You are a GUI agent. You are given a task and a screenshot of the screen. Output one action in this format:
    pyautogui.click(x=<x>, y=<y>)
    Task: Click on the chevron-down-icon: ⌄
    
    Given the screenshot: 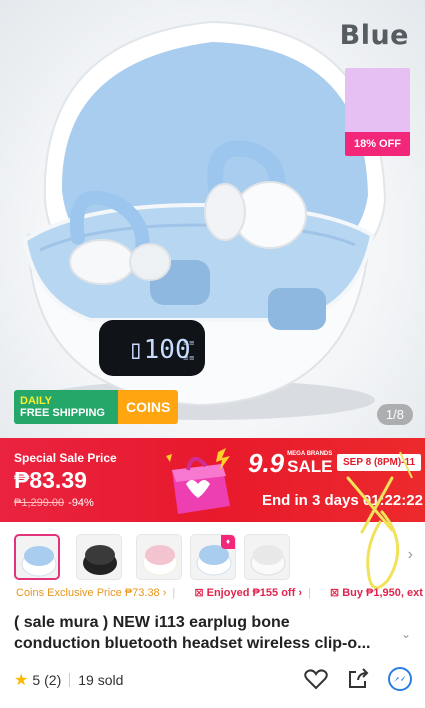 What is the action you would take?
    pyautogui.click(x=406, y=634)
    